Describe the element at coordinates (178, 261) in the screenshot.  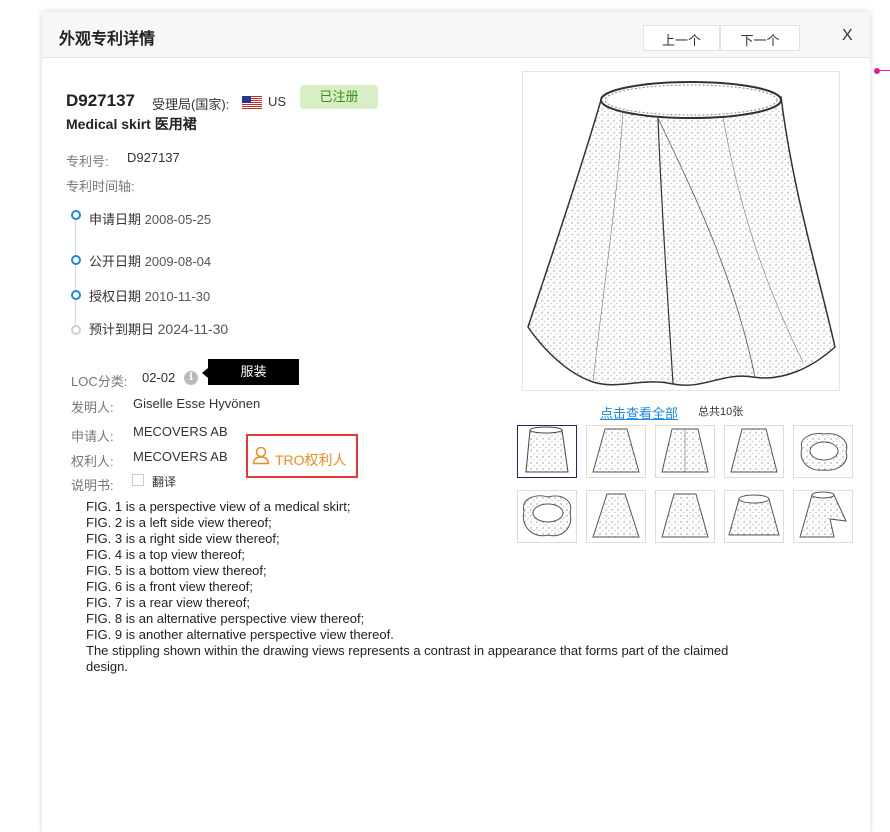
I see `timeline-item-date: 2009-08-04` at that location.